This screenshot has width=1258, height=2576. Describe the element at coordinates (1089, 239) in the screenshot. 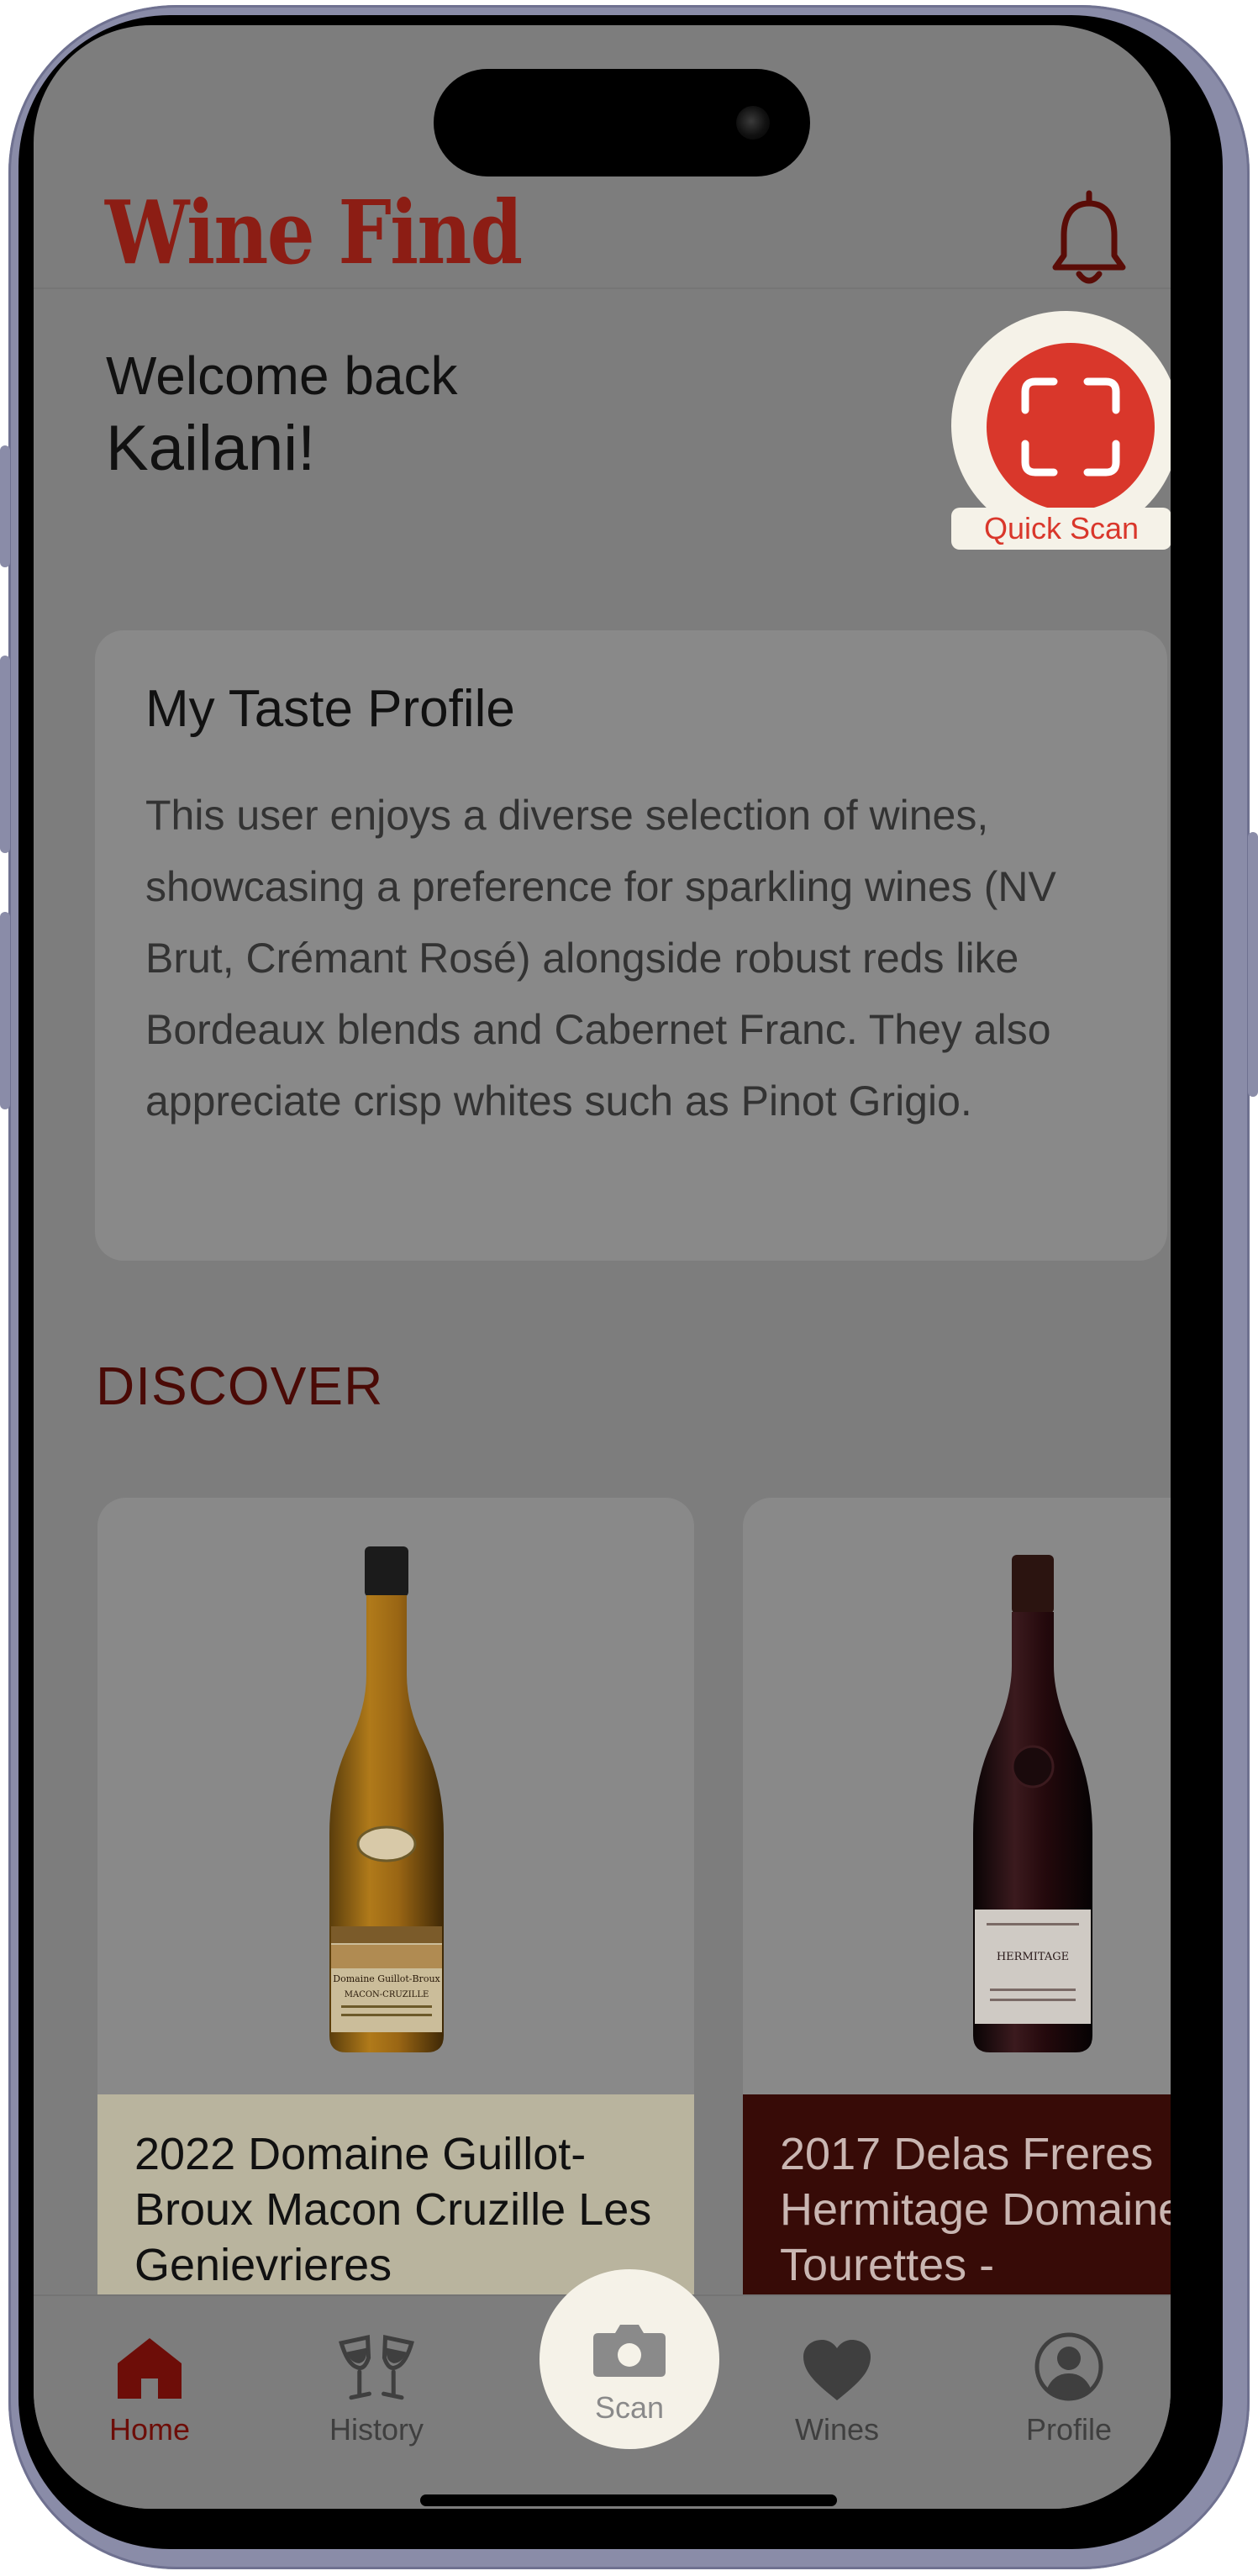

I see `bell-icon` at that location.